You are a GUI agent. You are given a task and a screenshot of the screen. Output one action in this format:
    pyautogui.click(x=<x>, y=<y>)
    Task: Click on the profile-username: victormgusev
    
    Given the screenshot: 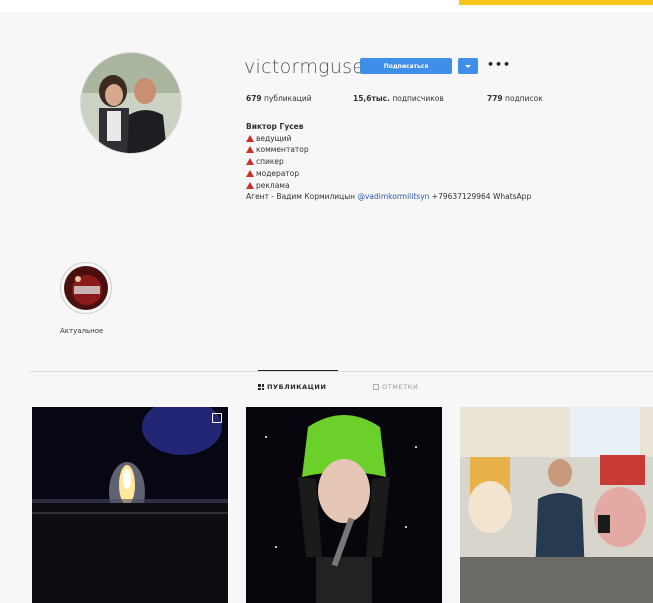 What is the action you would take?
    pyautogui.click(x=310, y=67)
    